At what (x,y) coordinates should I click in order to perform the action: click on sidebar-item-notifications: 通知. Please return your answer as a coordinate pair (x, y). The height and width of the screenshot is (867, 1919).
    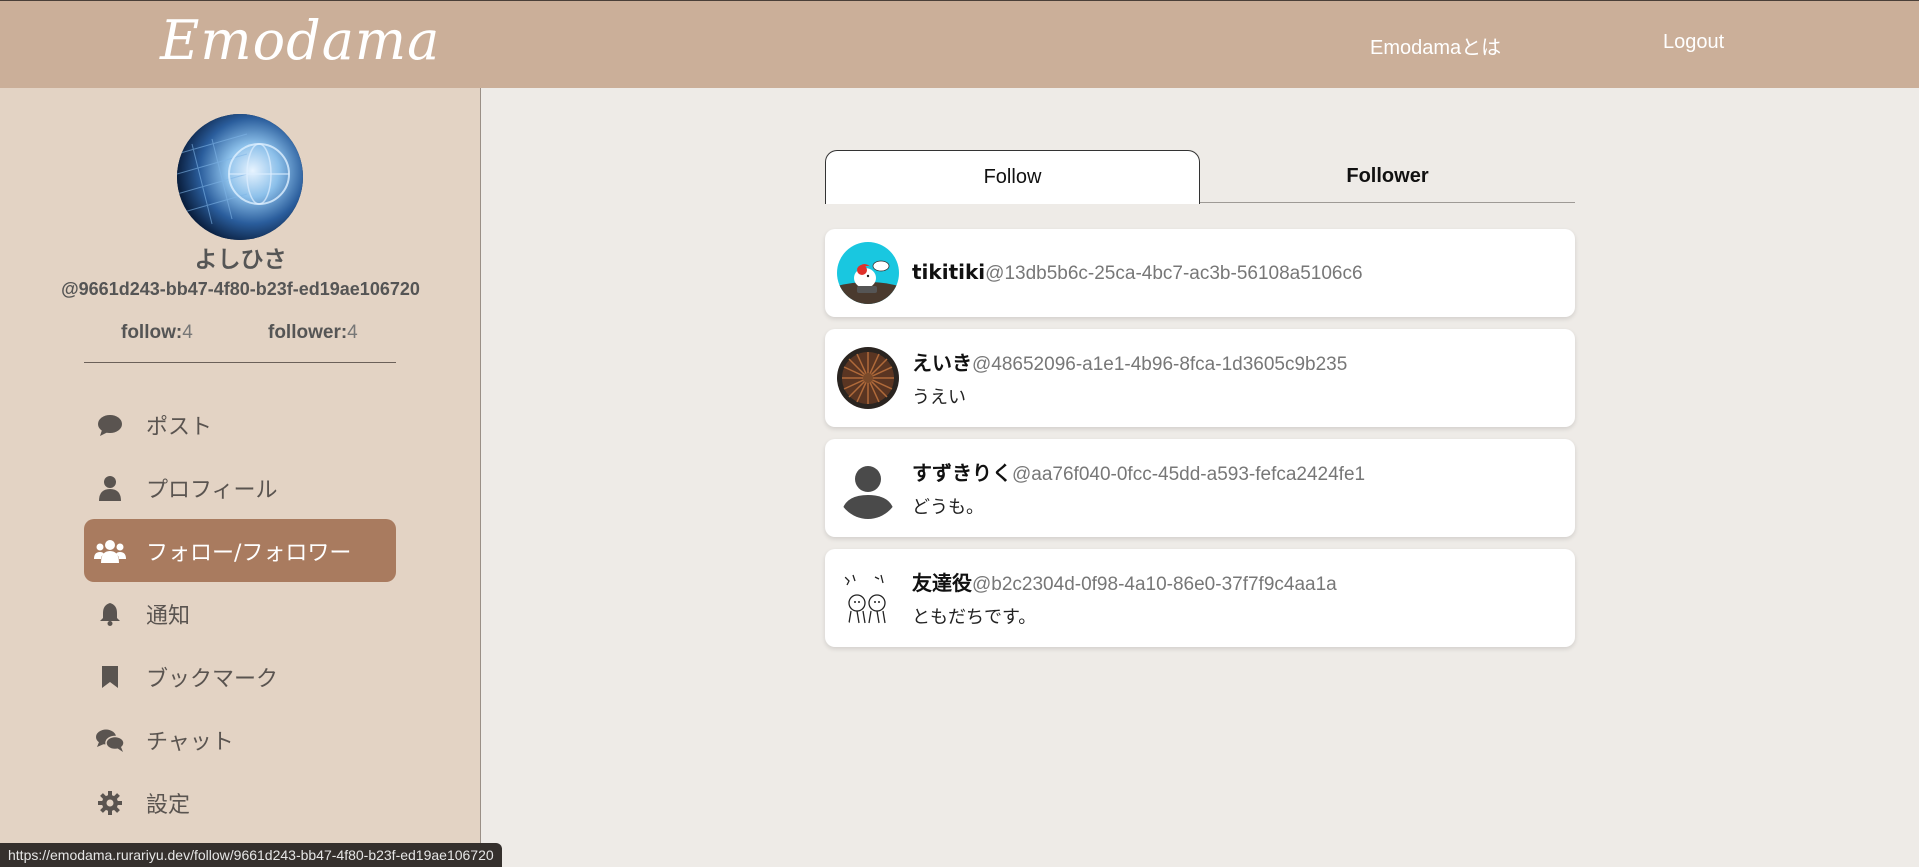
    Looking at the image, I should click on (240, 613).